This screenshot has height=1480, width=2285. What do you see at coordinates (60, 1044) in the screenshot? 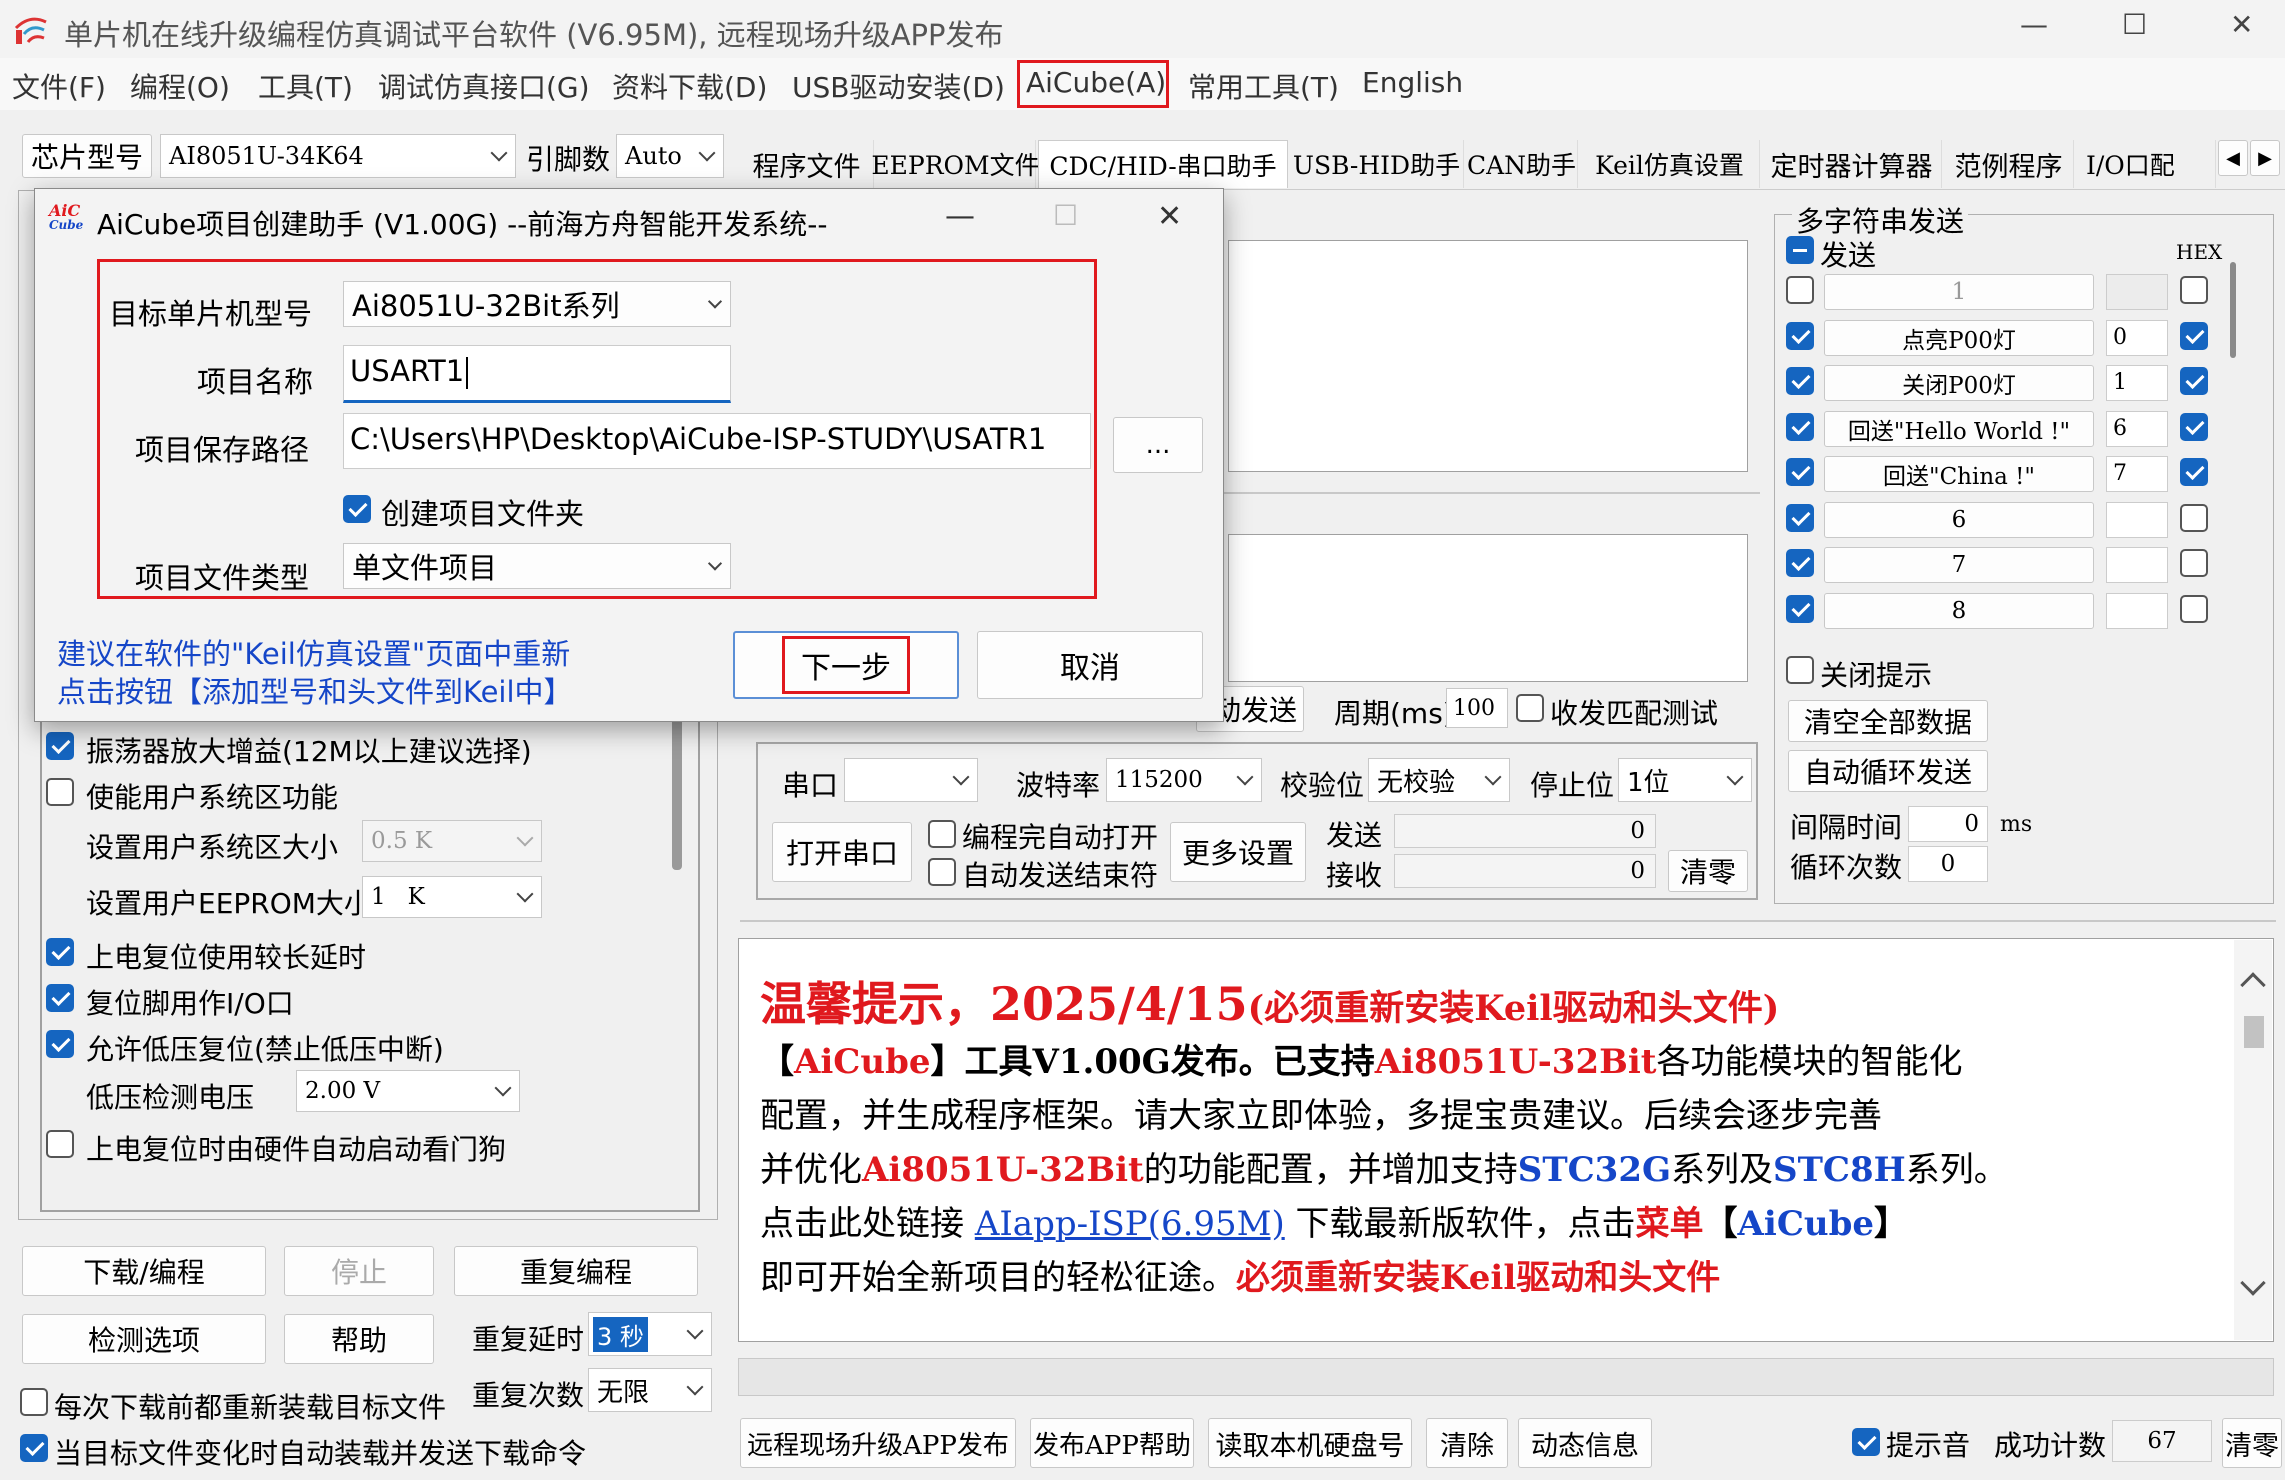
I see `low-volt-checkbox` at bounding box center [60, 1044].